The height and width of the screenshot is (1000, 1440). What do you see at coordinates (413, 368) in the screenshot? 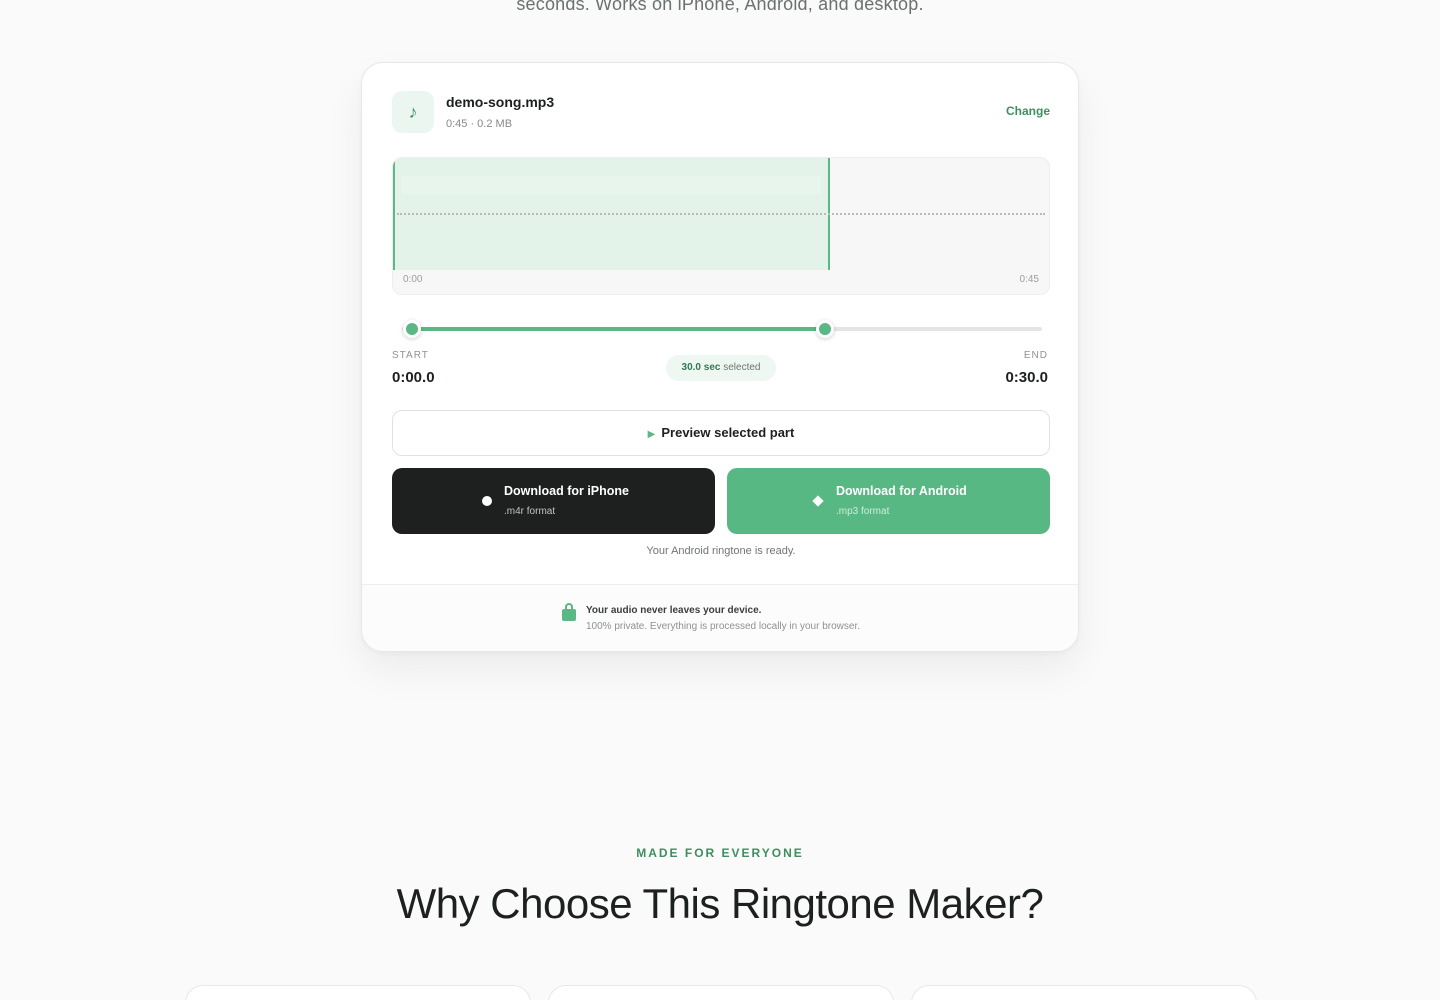
I see `range-start: START 0:00.0` at bounding box center [413, 368].